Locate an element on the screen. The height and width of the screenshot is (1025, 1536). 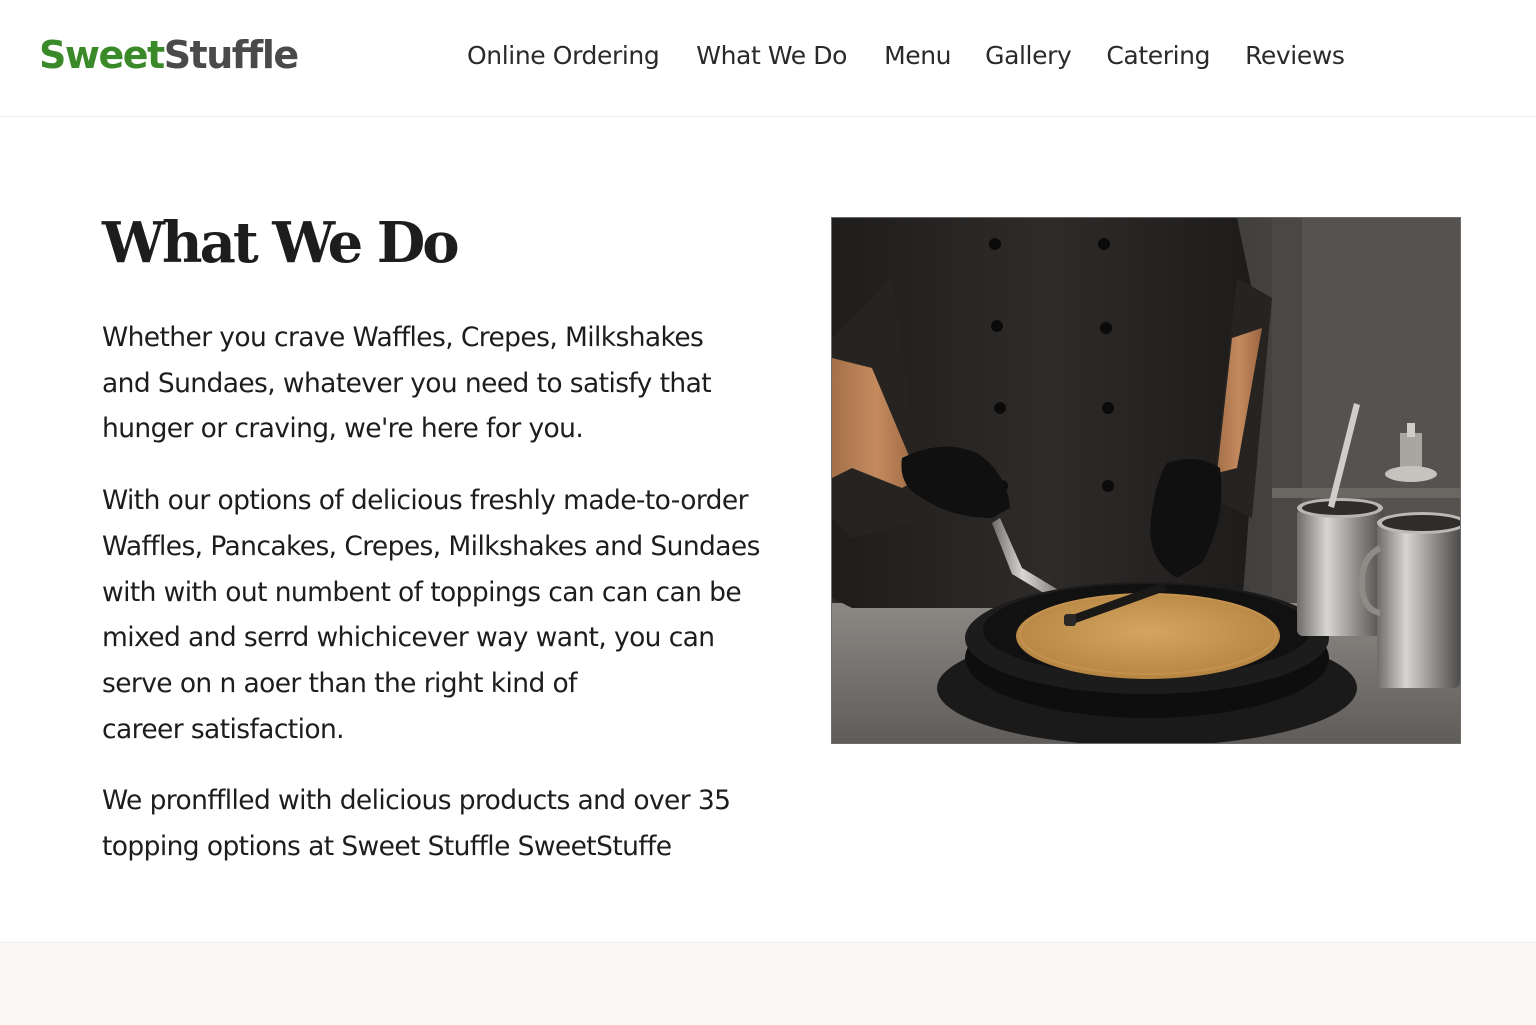
footer-band is located at coordinates (768, 983).